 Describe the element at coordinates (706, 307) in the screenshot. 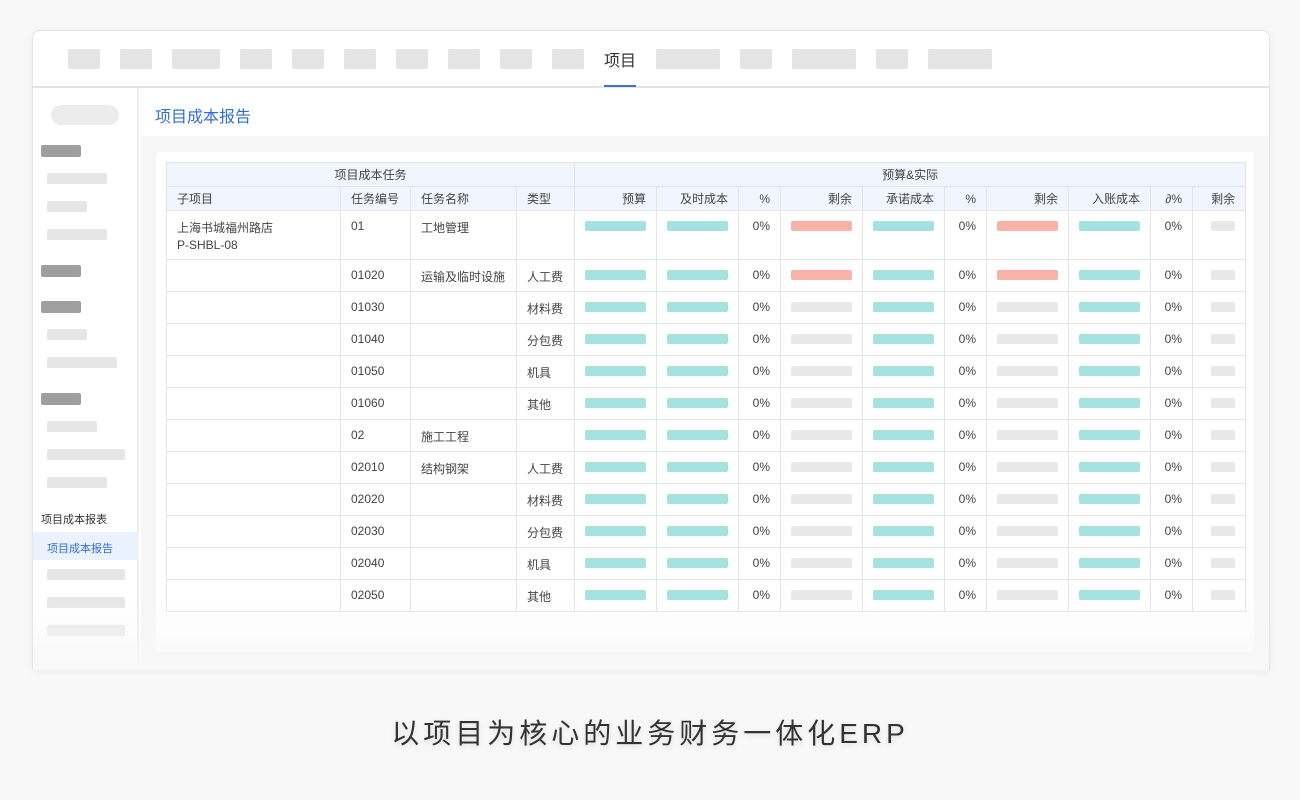

I see `table-row: 01030 材料费 0% 0% 0%` at that location.